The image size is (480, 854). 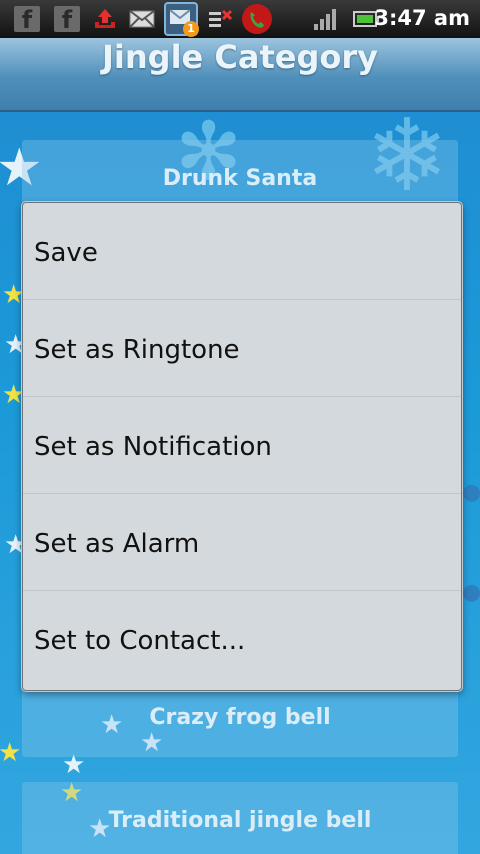 What do you see at coordinates (240, 57) in the screenshot?
I see `page-title: Jingle Category` at bounding box center [240, 57].